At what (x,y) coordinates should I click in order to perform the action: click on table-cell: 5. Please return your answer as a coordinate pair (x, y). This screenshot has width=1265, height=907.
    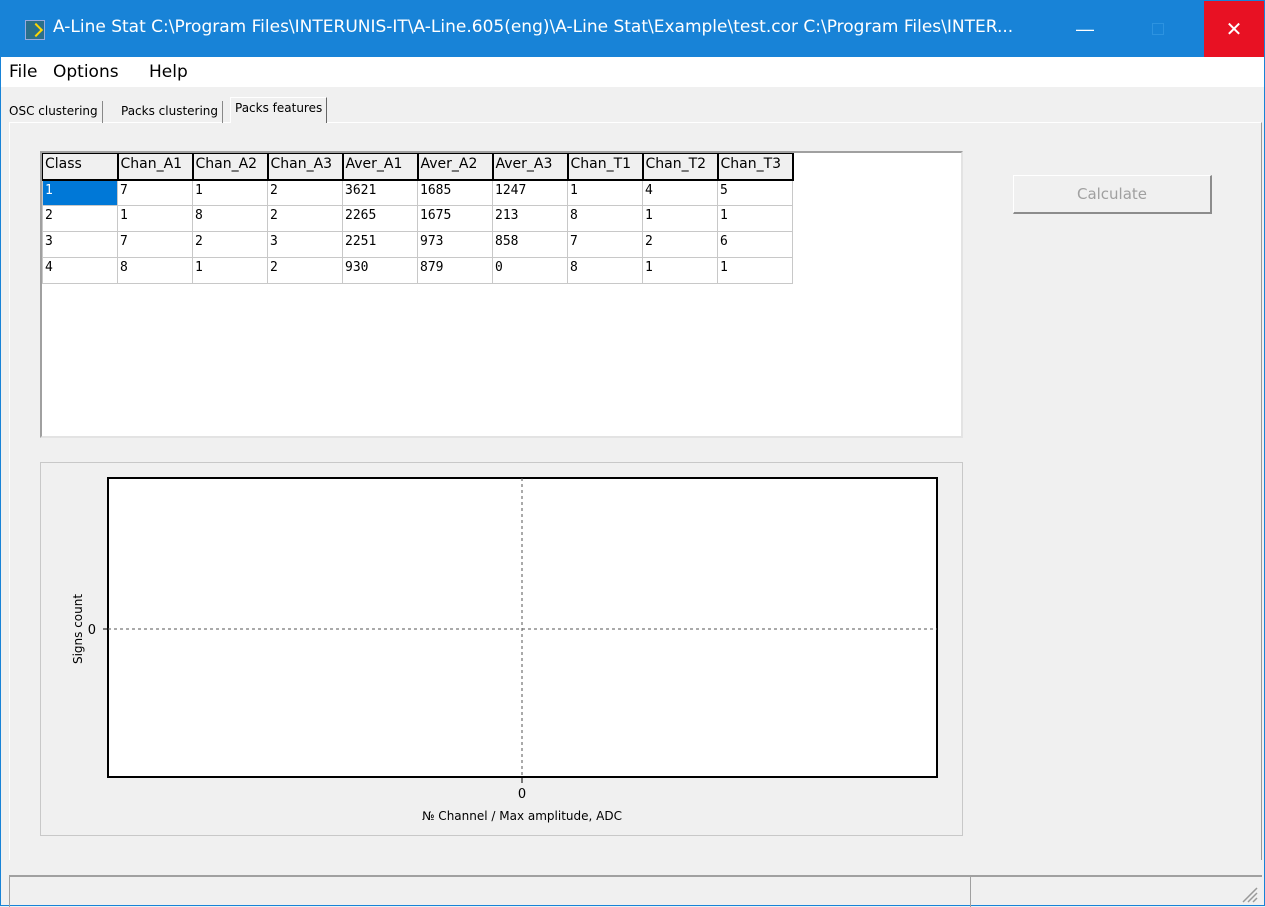
    Looking at the image, I should click on (755, 192).